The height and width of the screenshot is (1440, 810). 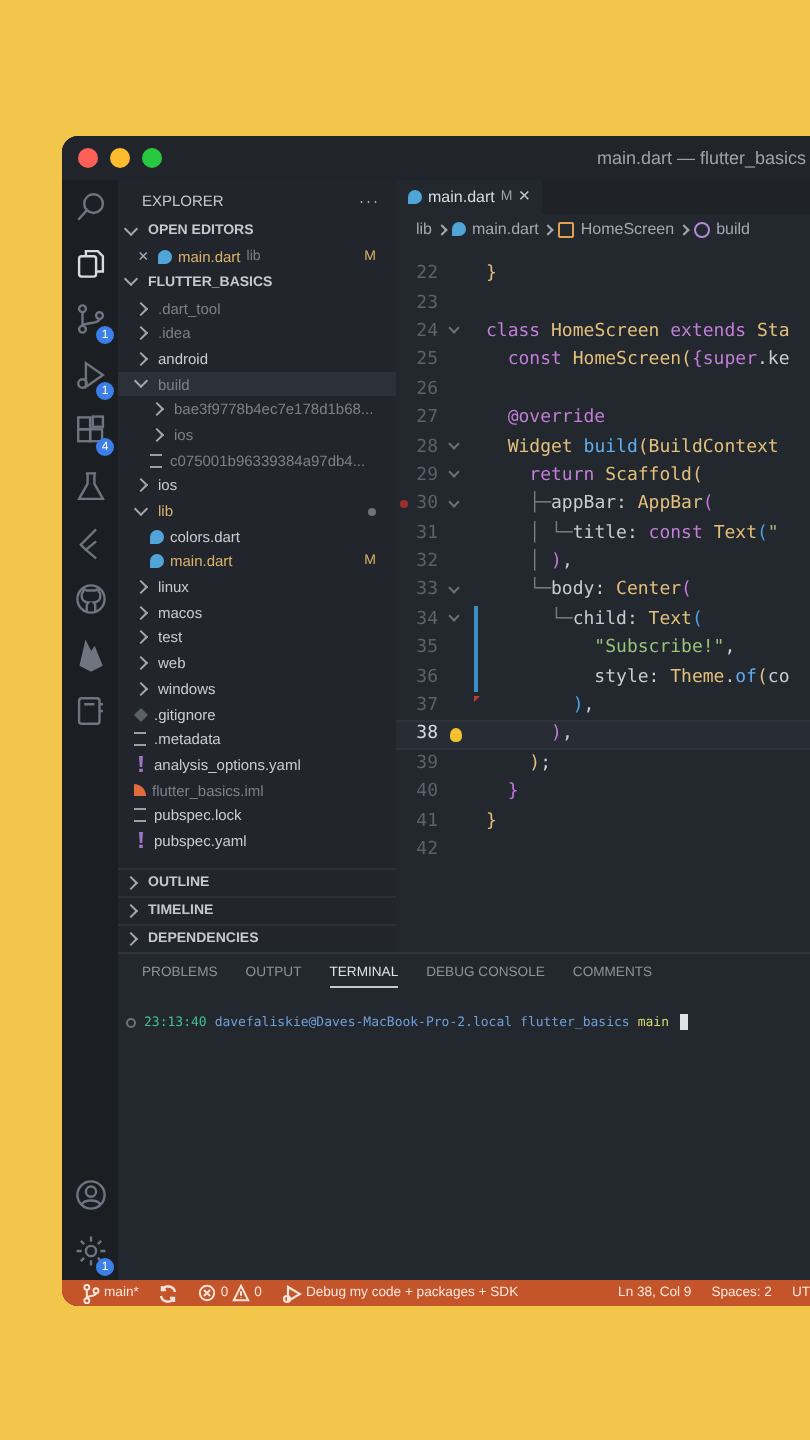 I want to click on line-number: 42, so click(x=426, y=850).